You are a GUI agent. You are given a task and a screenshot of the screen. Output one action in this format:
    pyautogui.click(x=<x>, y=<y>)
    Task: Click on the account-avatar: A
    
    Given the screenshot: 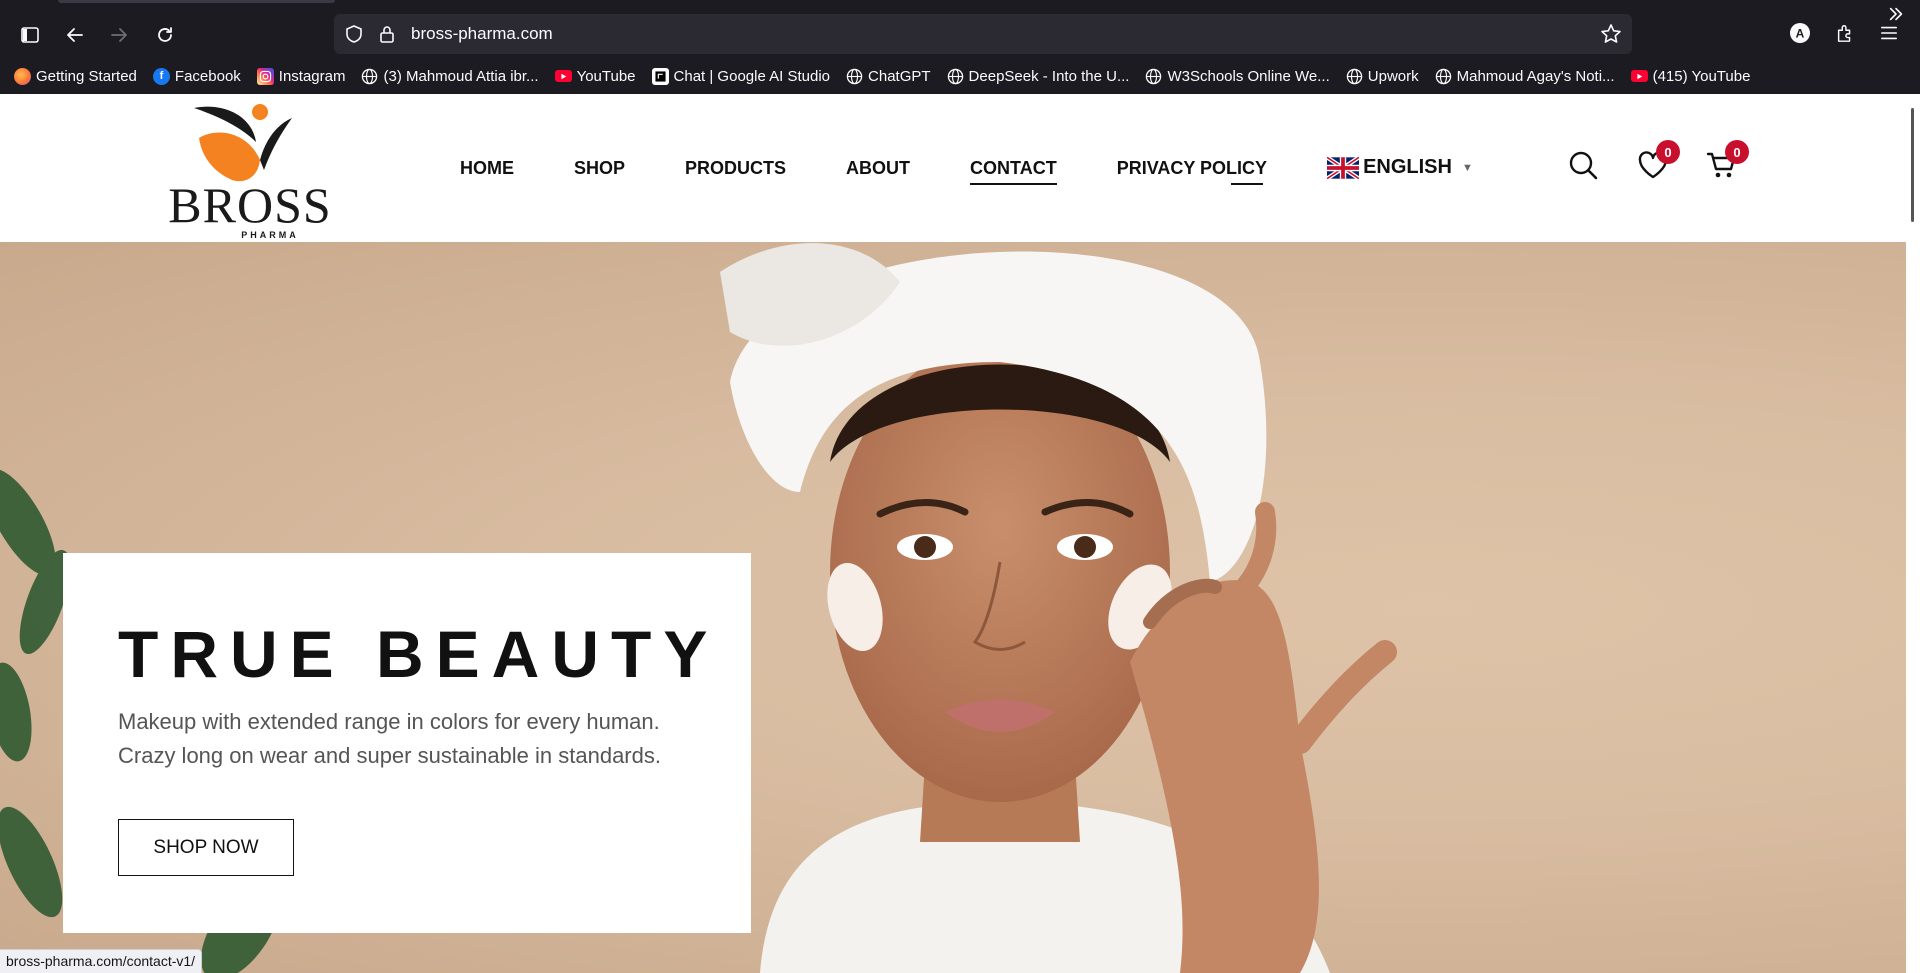 What is the action you would take?
    pyautogui.click(x=1800, y=33)
    